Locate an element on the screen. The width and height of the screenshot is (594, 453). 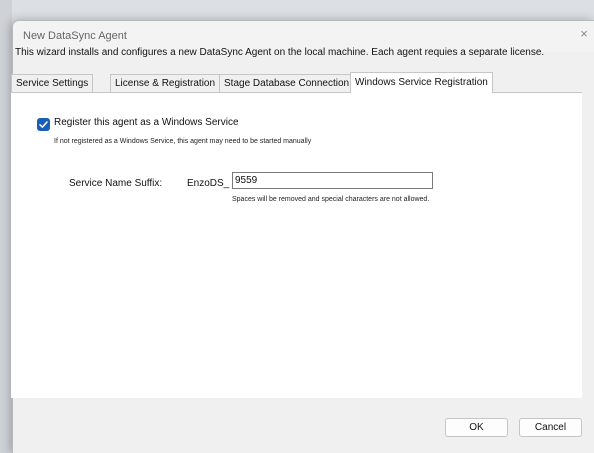
tab-windows-service-registration: Windows Service Registration is located at coordinates (421, 82).